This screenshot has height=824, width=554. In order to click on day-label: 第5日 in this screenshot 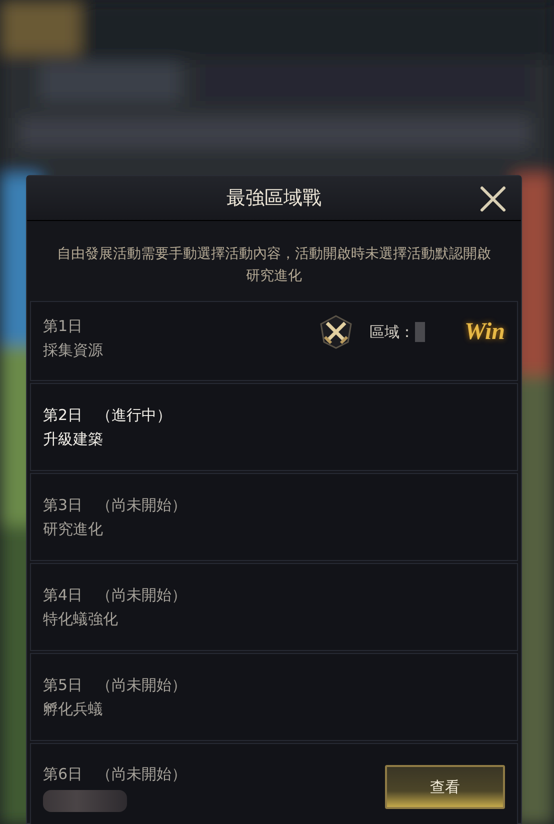, I will do `click(63, 685)`.